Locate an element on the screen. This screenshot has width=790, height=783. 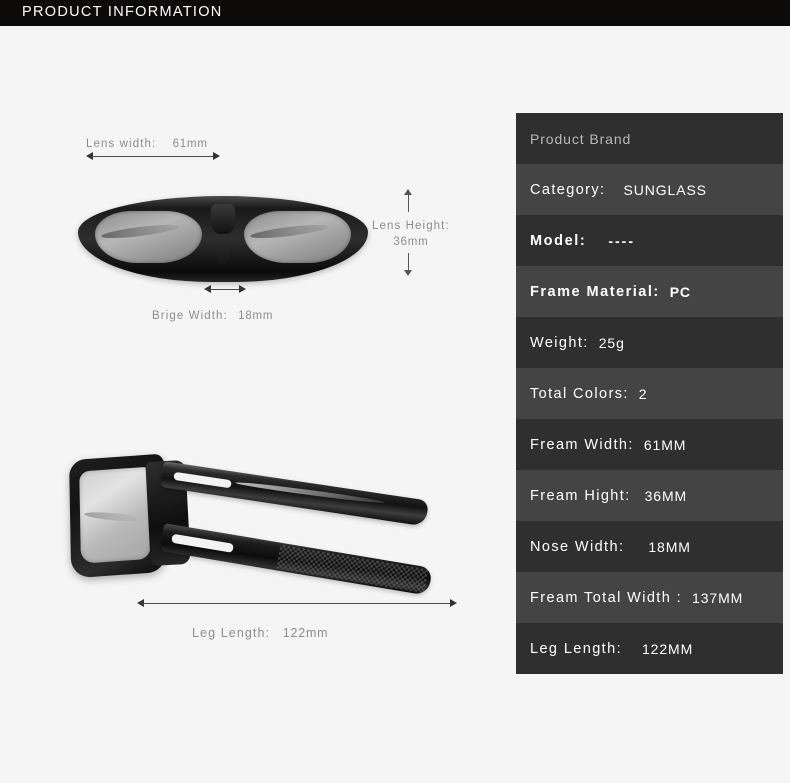
spec-key: Fream Total Width : is located at coordinates (606, 597).